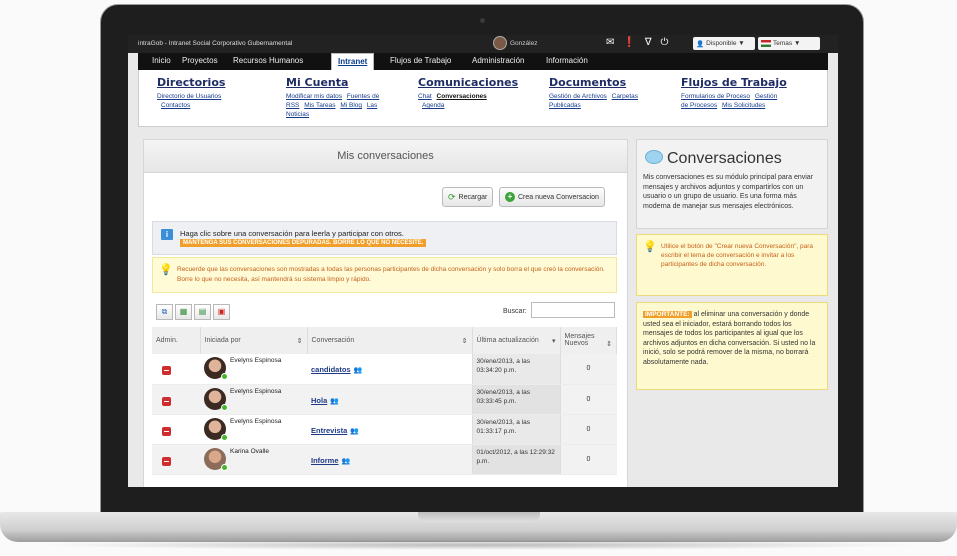  I want to click on laptop-notch, so click(479, 517).